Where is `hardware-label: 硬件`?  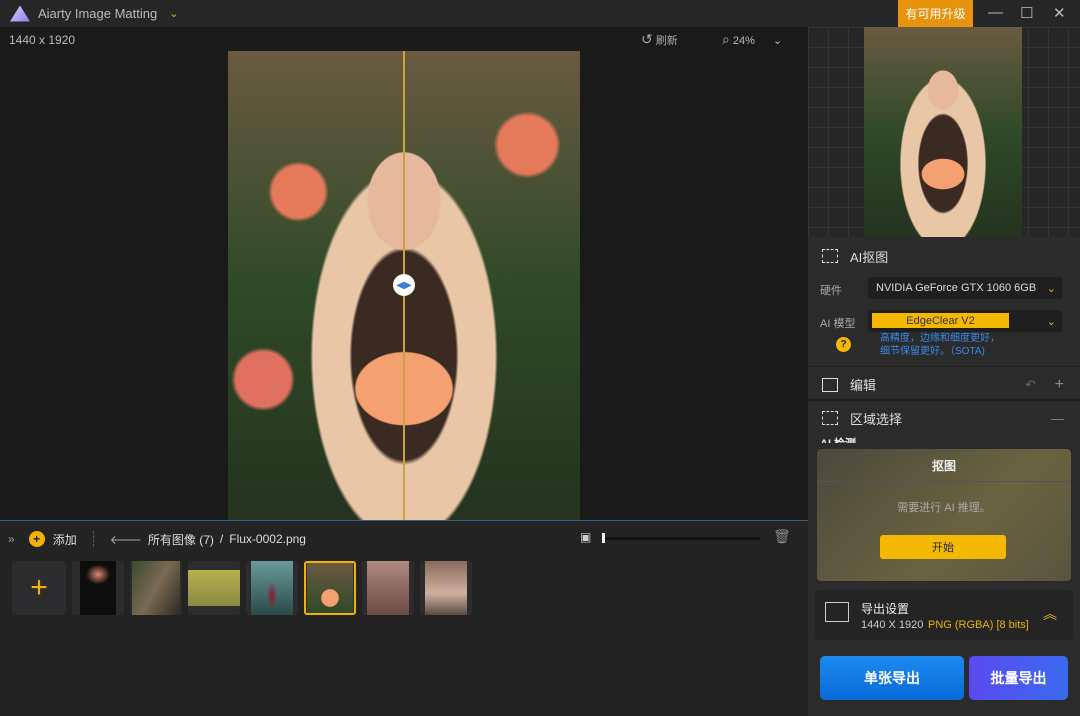 hardware-label: 硬件 is located at coordinates (831, 291).